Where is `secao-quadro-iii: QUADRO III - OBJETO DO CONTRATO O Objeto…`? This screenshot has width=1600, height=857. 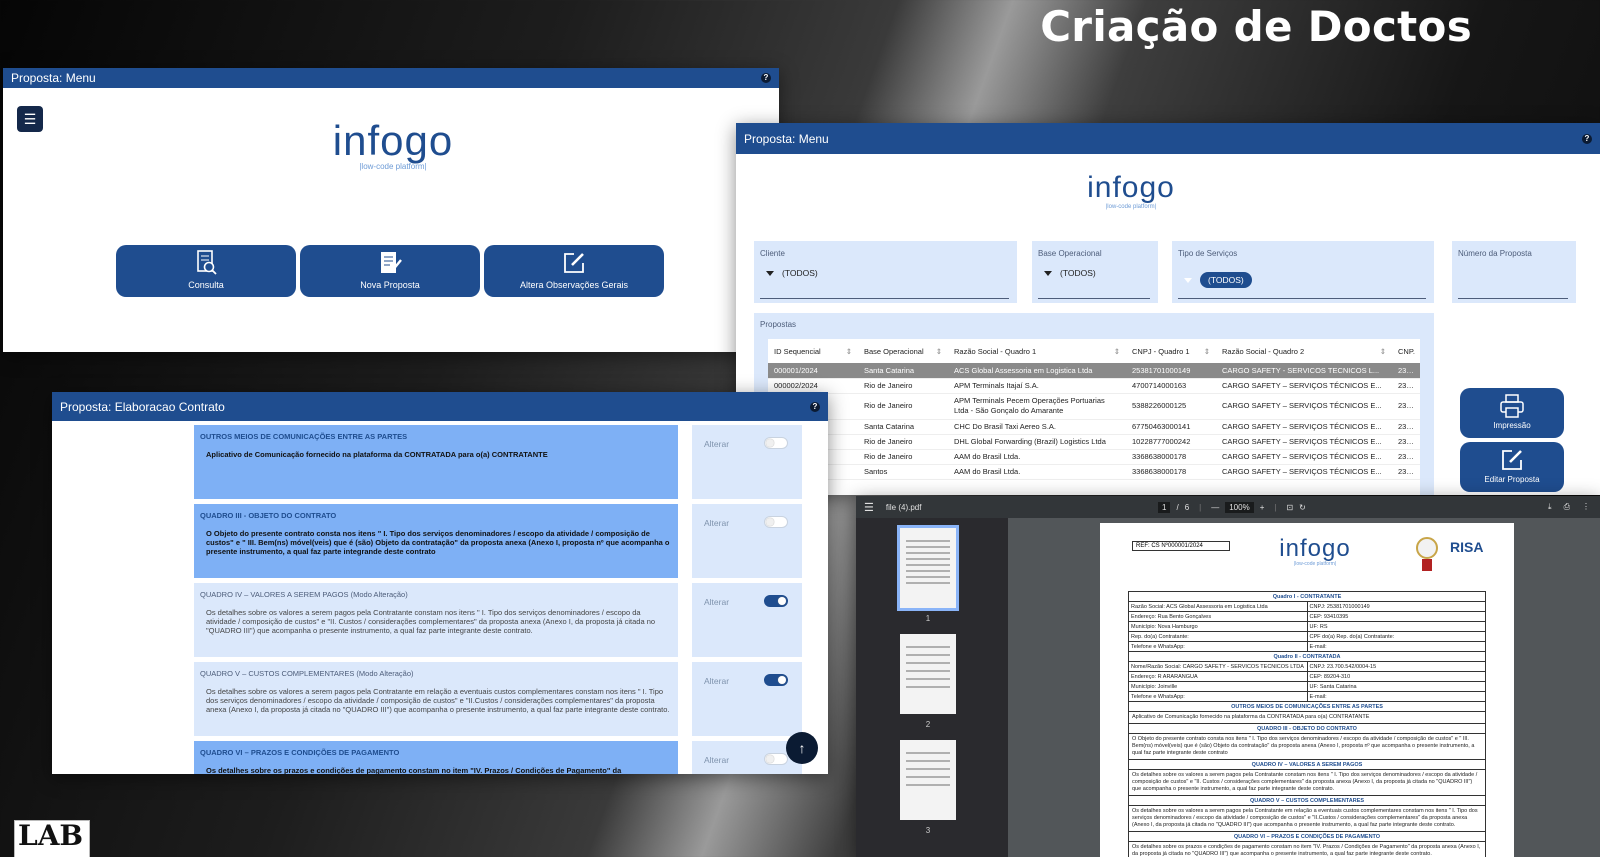 secao-quadro-iii: QUADRO III - OBJETO DO CONTRATO O Objeto… is located at coordinates (436, 541).